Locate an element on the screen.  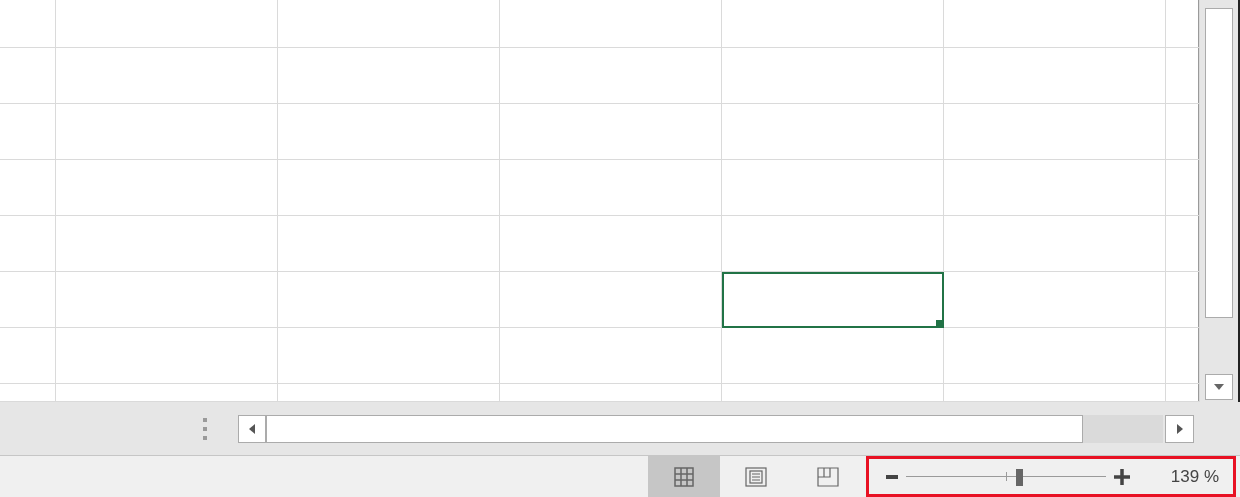
right-arrow-icon is located at coordinates (1179, 428).